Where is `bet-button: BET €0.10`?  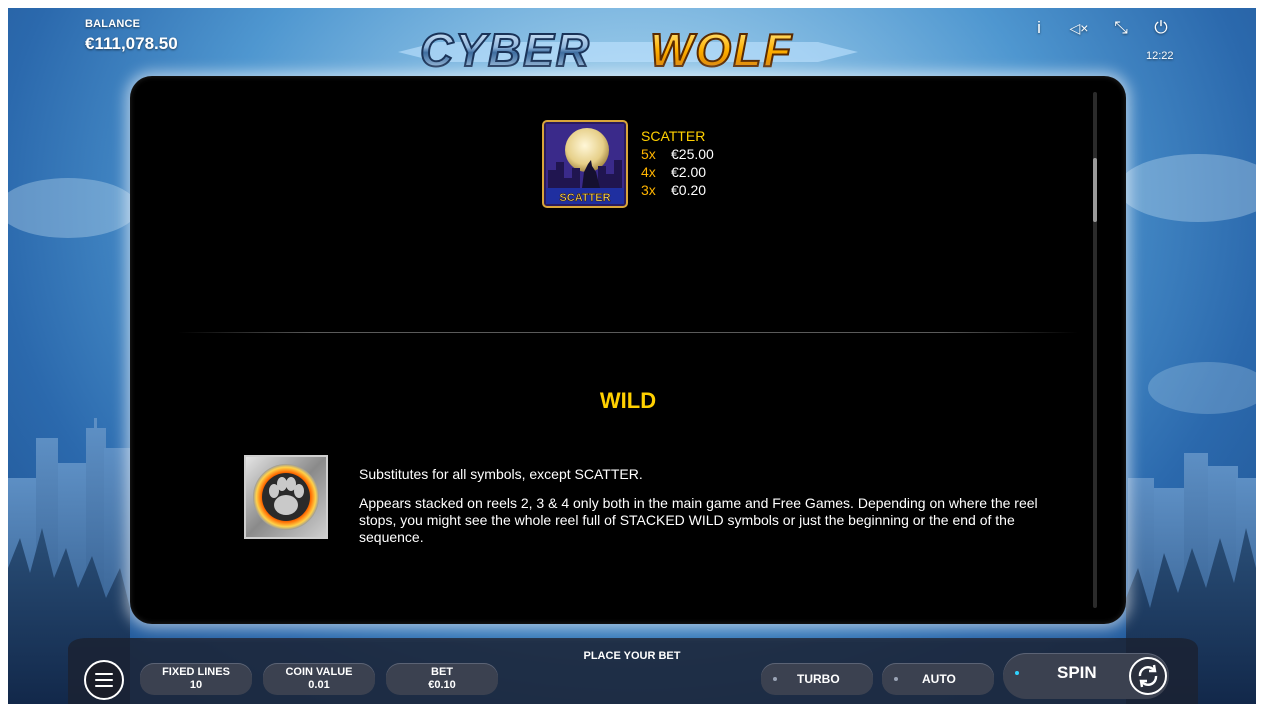 bet-button: BET €0.10 is located at coordinates (442, 679).